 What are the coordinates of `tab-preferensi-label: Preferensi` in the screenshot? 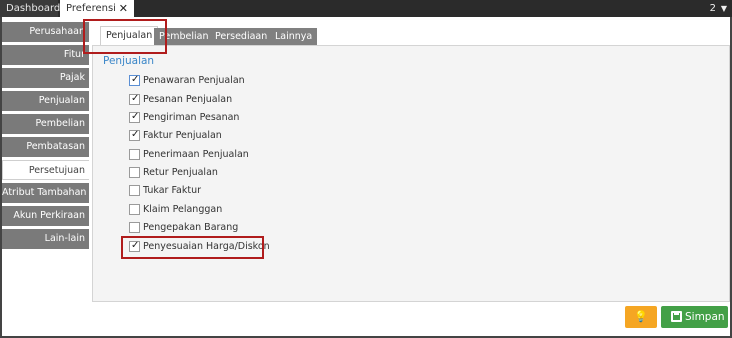 It's located at (91, 8).